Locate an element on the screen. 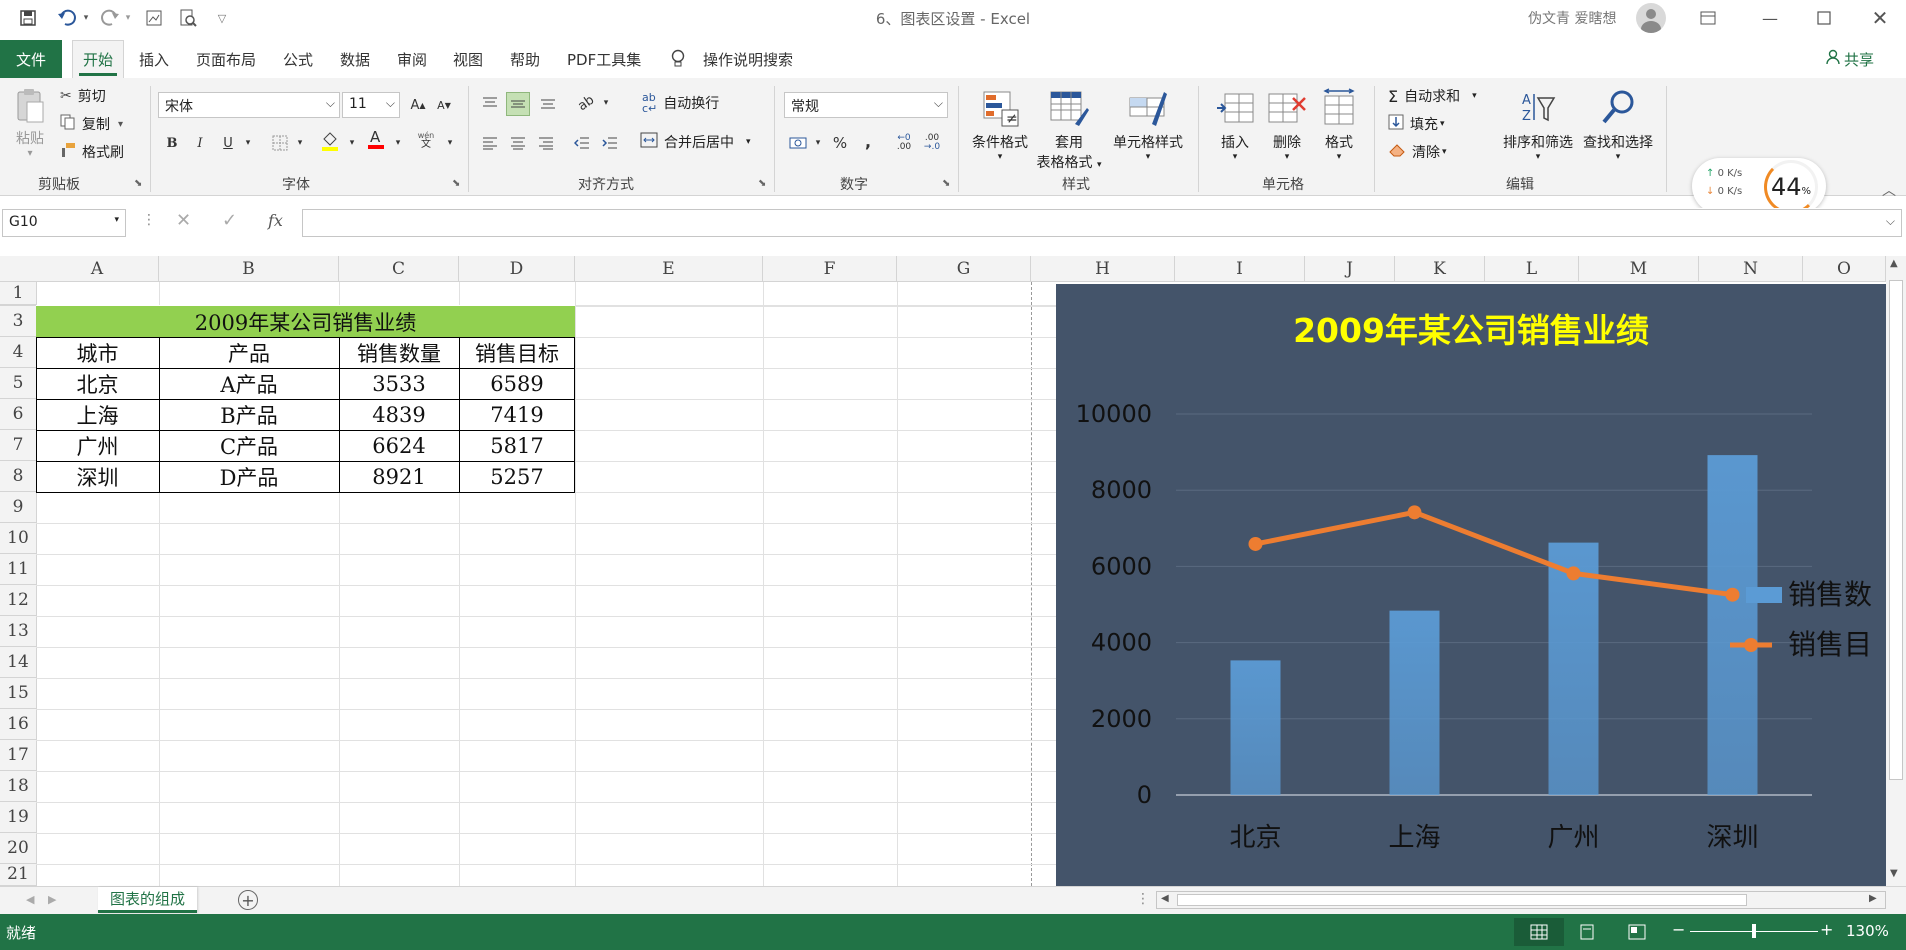 Image resolution: width=1906 pixels, height=950 pixels. header-city: 城市 is located at coordinates (97, 352).